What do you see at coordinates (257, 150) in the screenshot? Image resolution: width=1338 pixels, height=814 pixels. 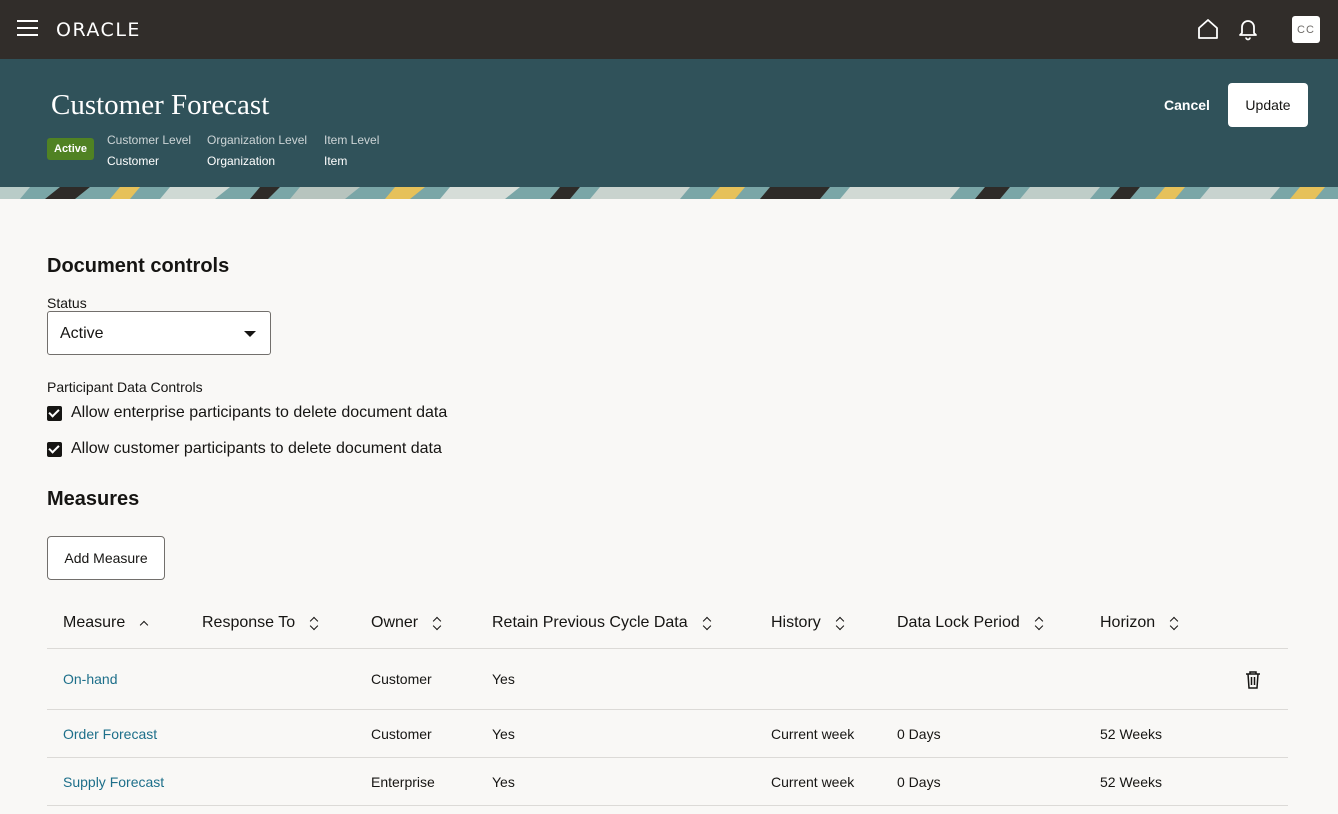 I see `organization-level-meta: Organization Level Organization` at bounding box center [257, 150].